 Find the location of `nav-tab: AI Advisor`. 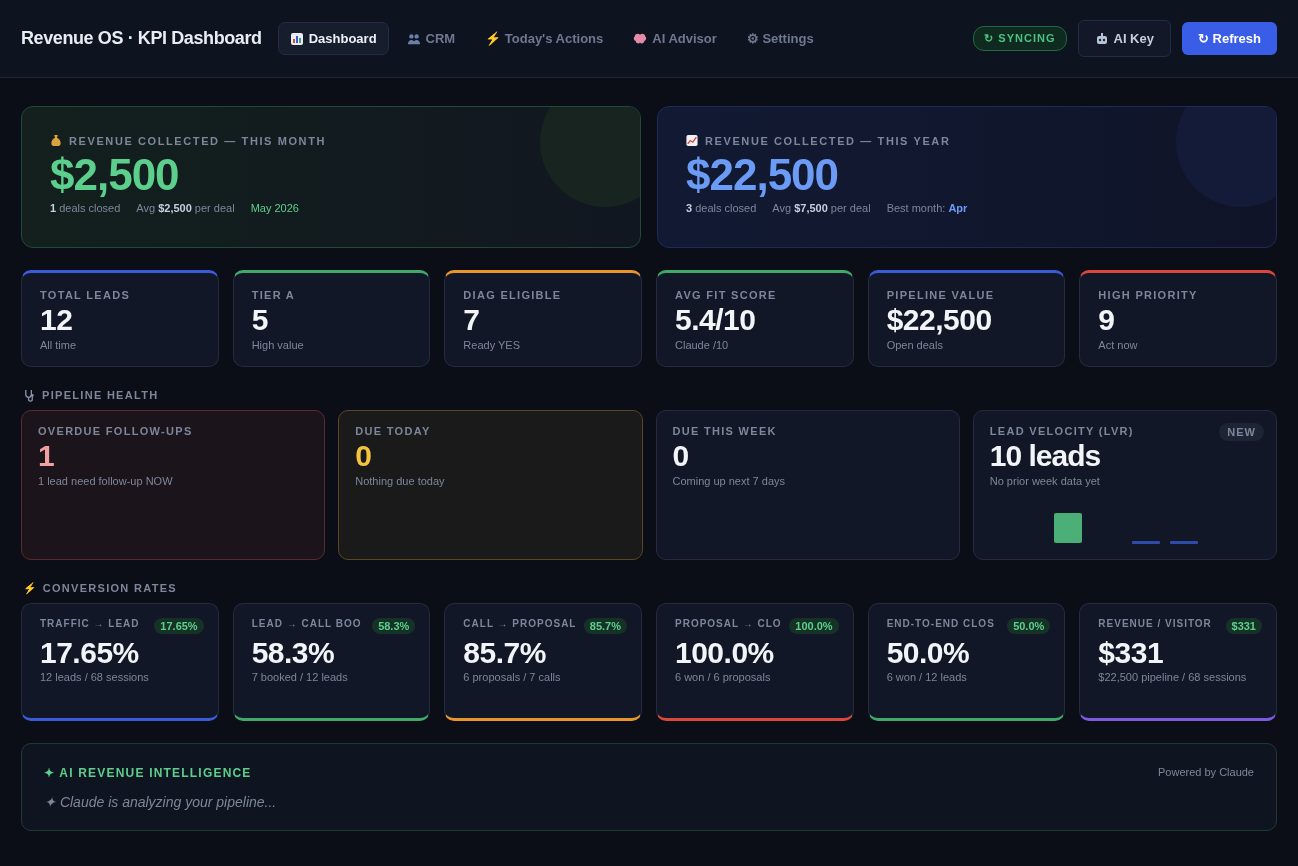

nav-tab: AI Advisor is located at coordinates (675, 38).